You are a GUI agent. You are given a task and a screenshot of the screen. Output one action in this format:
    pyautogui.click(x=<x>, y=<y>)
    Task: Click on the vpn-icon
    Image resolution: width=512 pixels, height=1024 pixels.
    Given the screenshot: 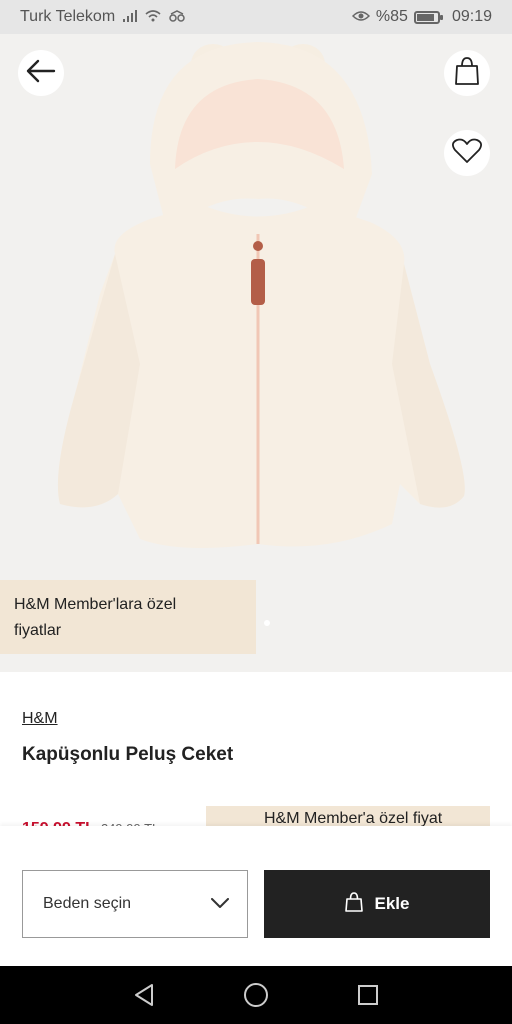 What is the action you would take?
    pyautogui.click(x=177, y=17)
    